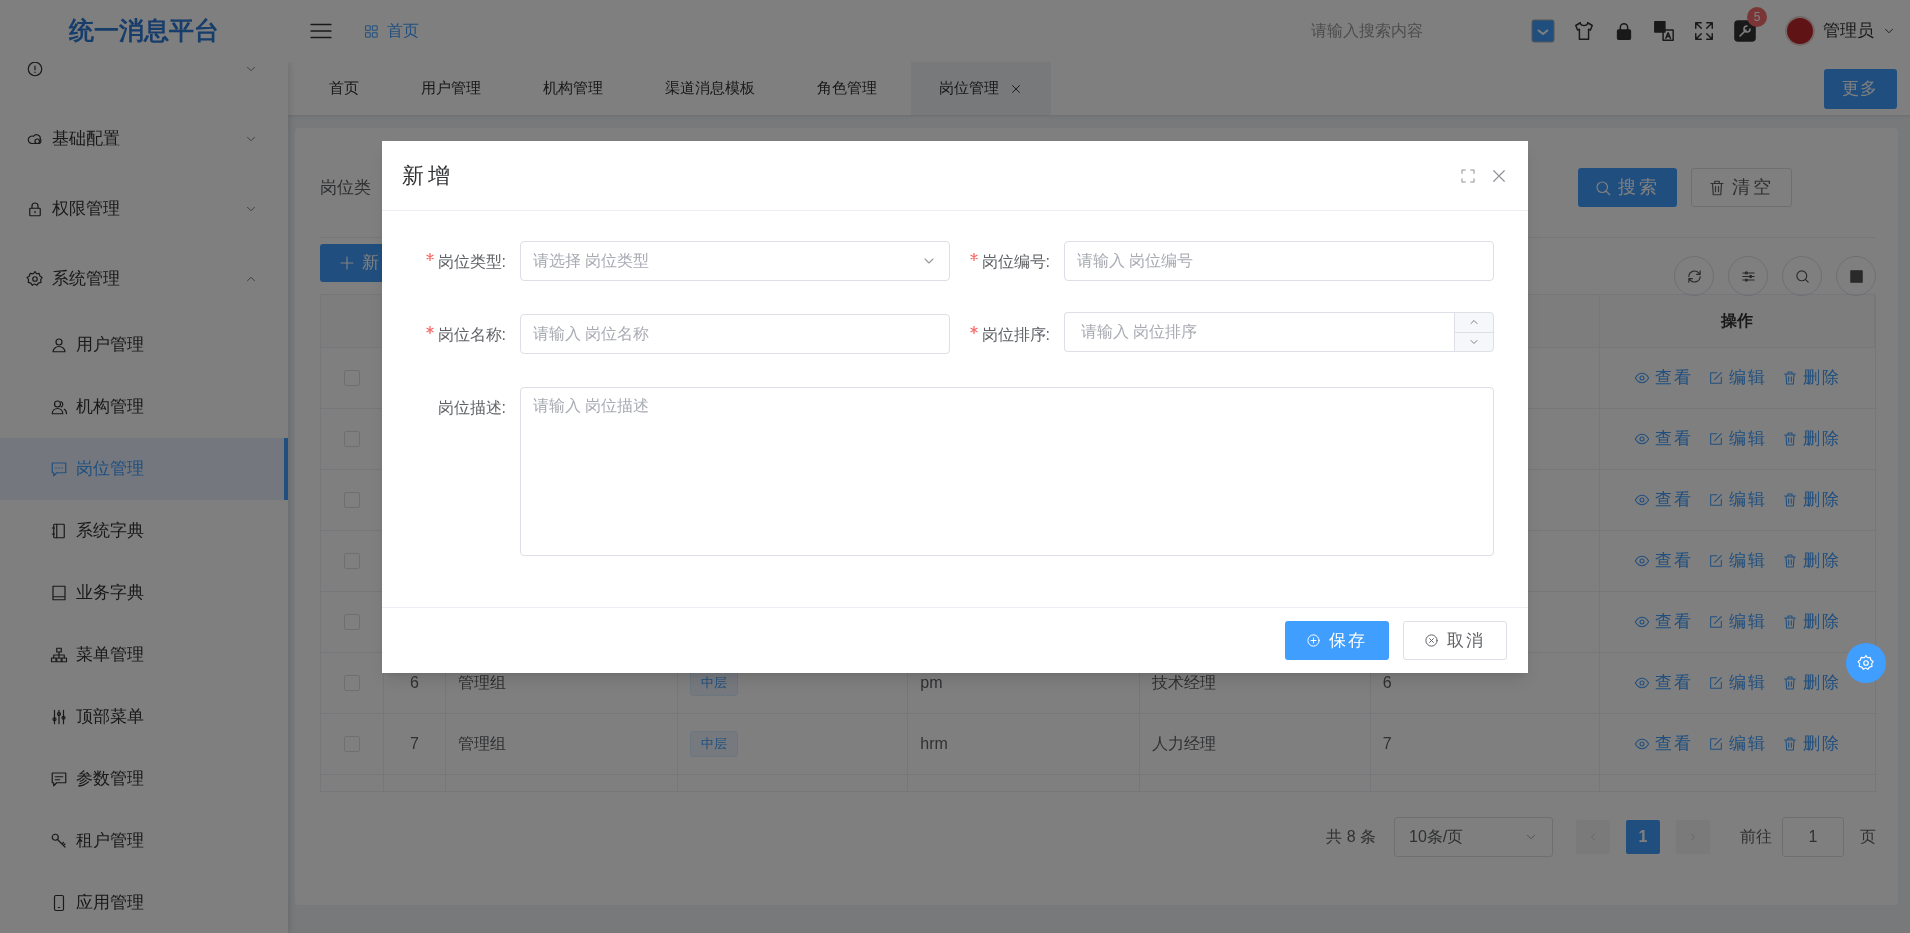 Image resolution: width=1910 pixels, height=933 pixels. What do you see at coordinates (981, 88) in the screenshot?
I see `tab: 岗位管理` at bounding box center [981, 88].